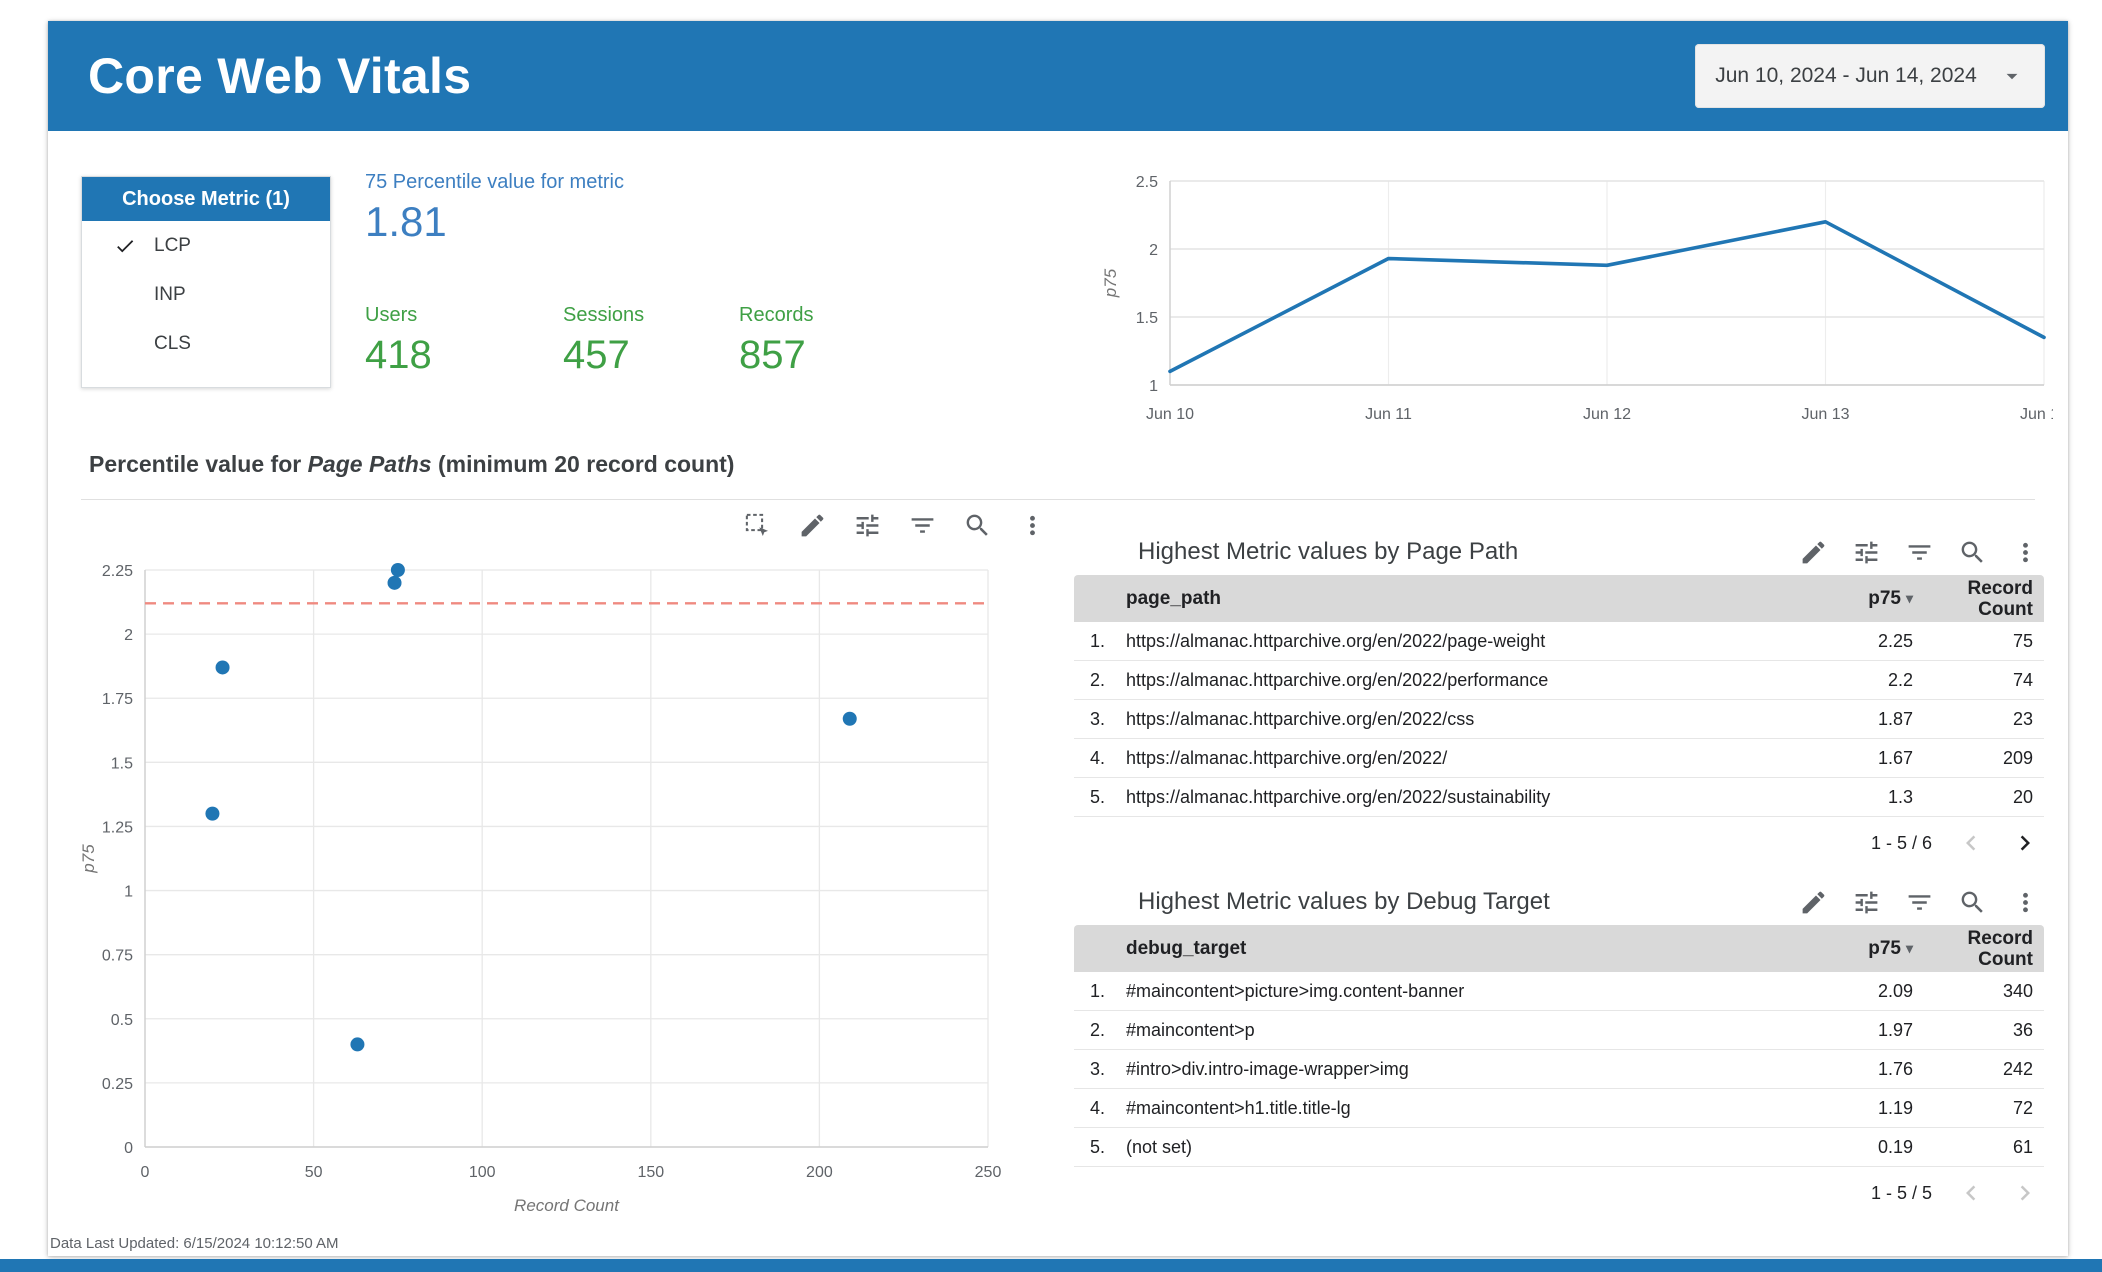 Image resolution: width=2102 pixels, height=1272 pixels. Describe the element at coordinates (604, 315) in the screenshot. I see `kpi-label: Sessions` at that location.